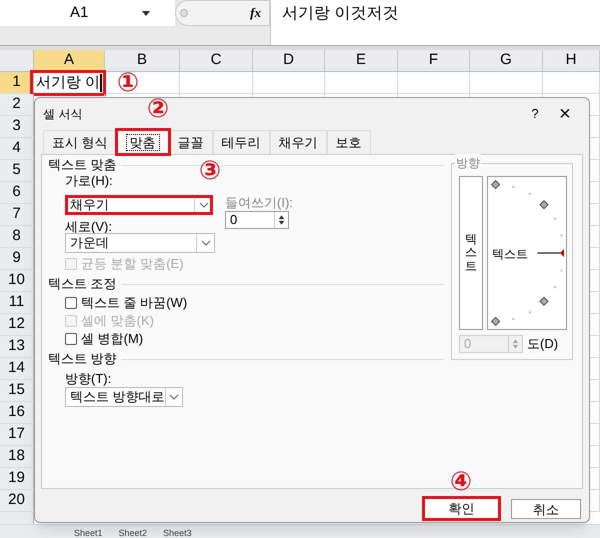 This screenshot has height=538, width=600. I want to click on dropdown: 채우기, so click(139, 205).